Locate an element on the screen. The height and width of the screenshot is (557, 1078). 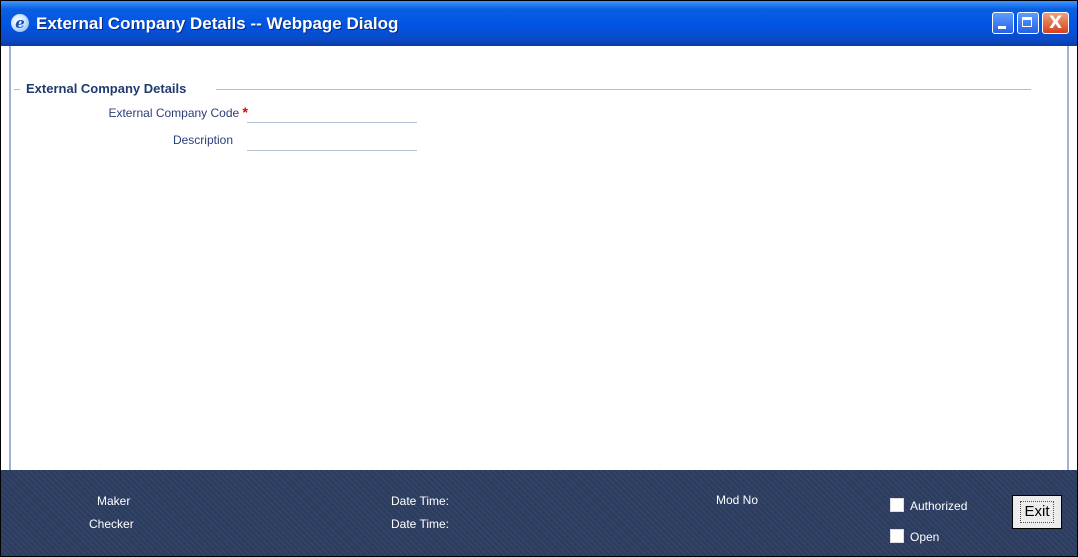
external-company-code-input is located at coordinates (332, 115).